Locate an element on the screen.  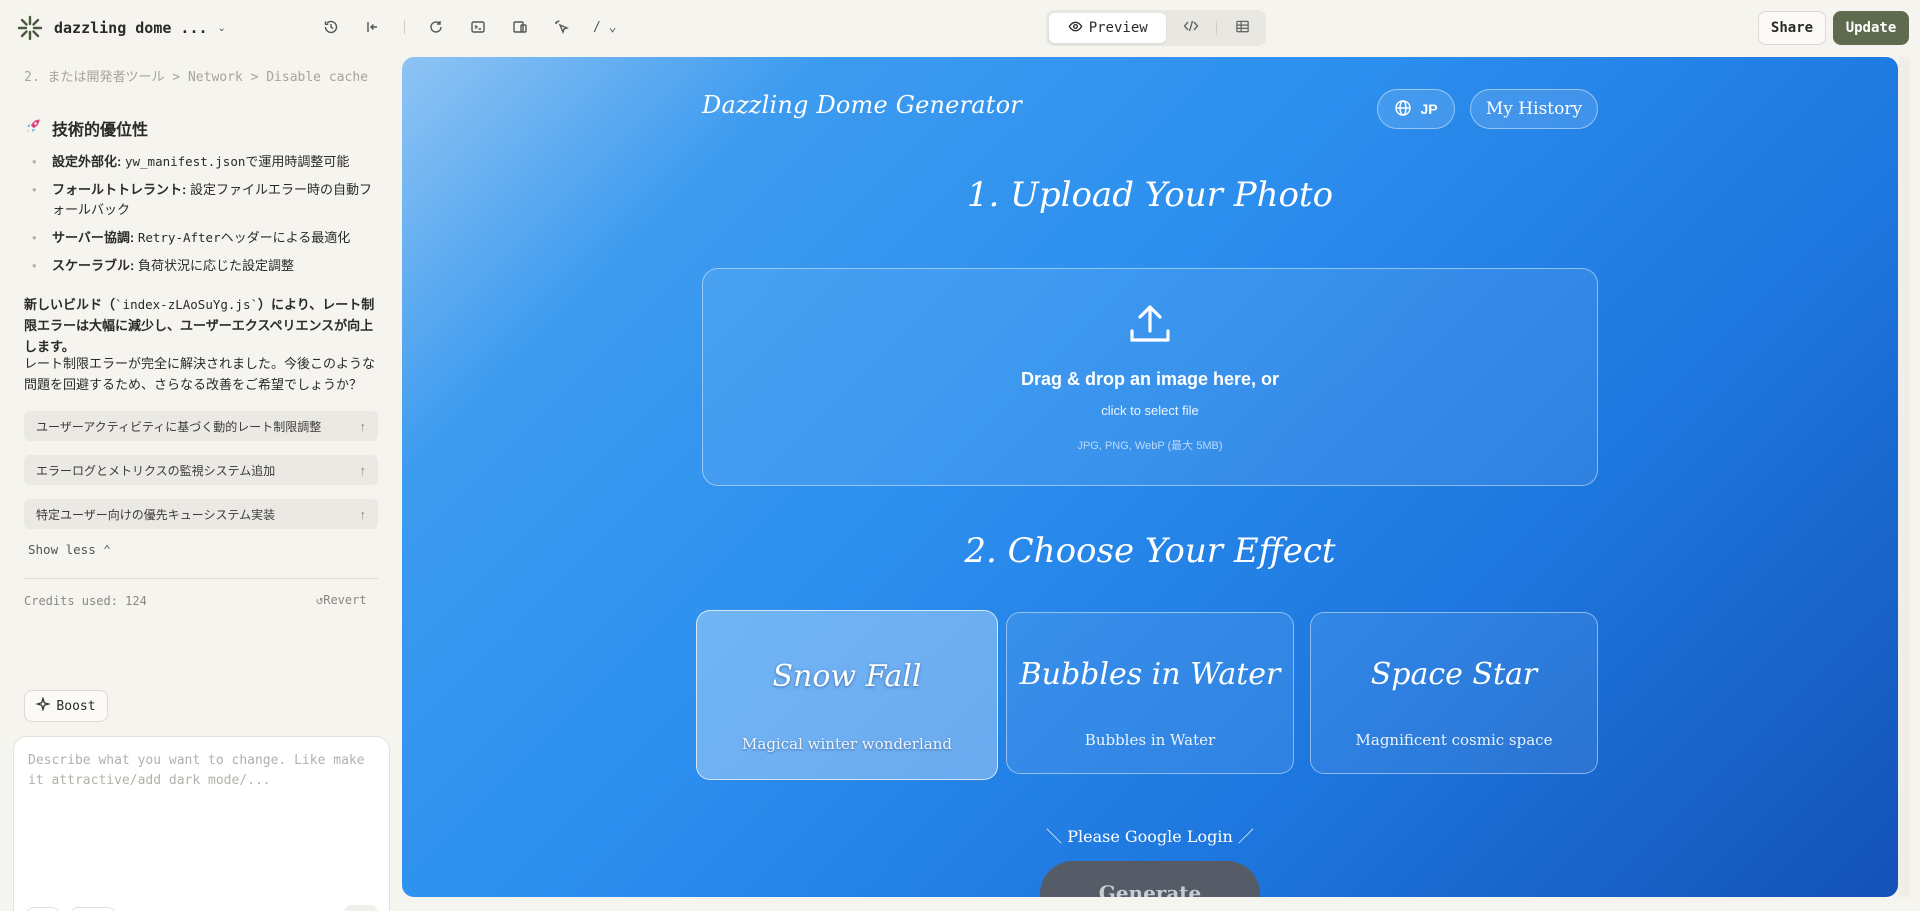
add-attachment-button: + is located at coordinates (43, 909).